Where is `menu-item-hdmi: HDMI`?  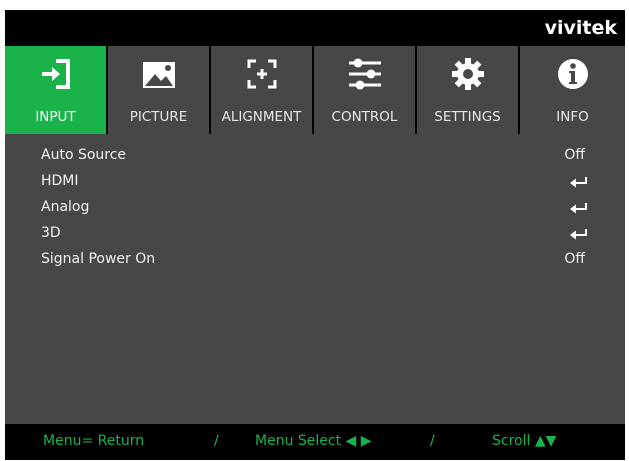
menu-item-hdmi: HDMI is located at coordinates (315, 182).